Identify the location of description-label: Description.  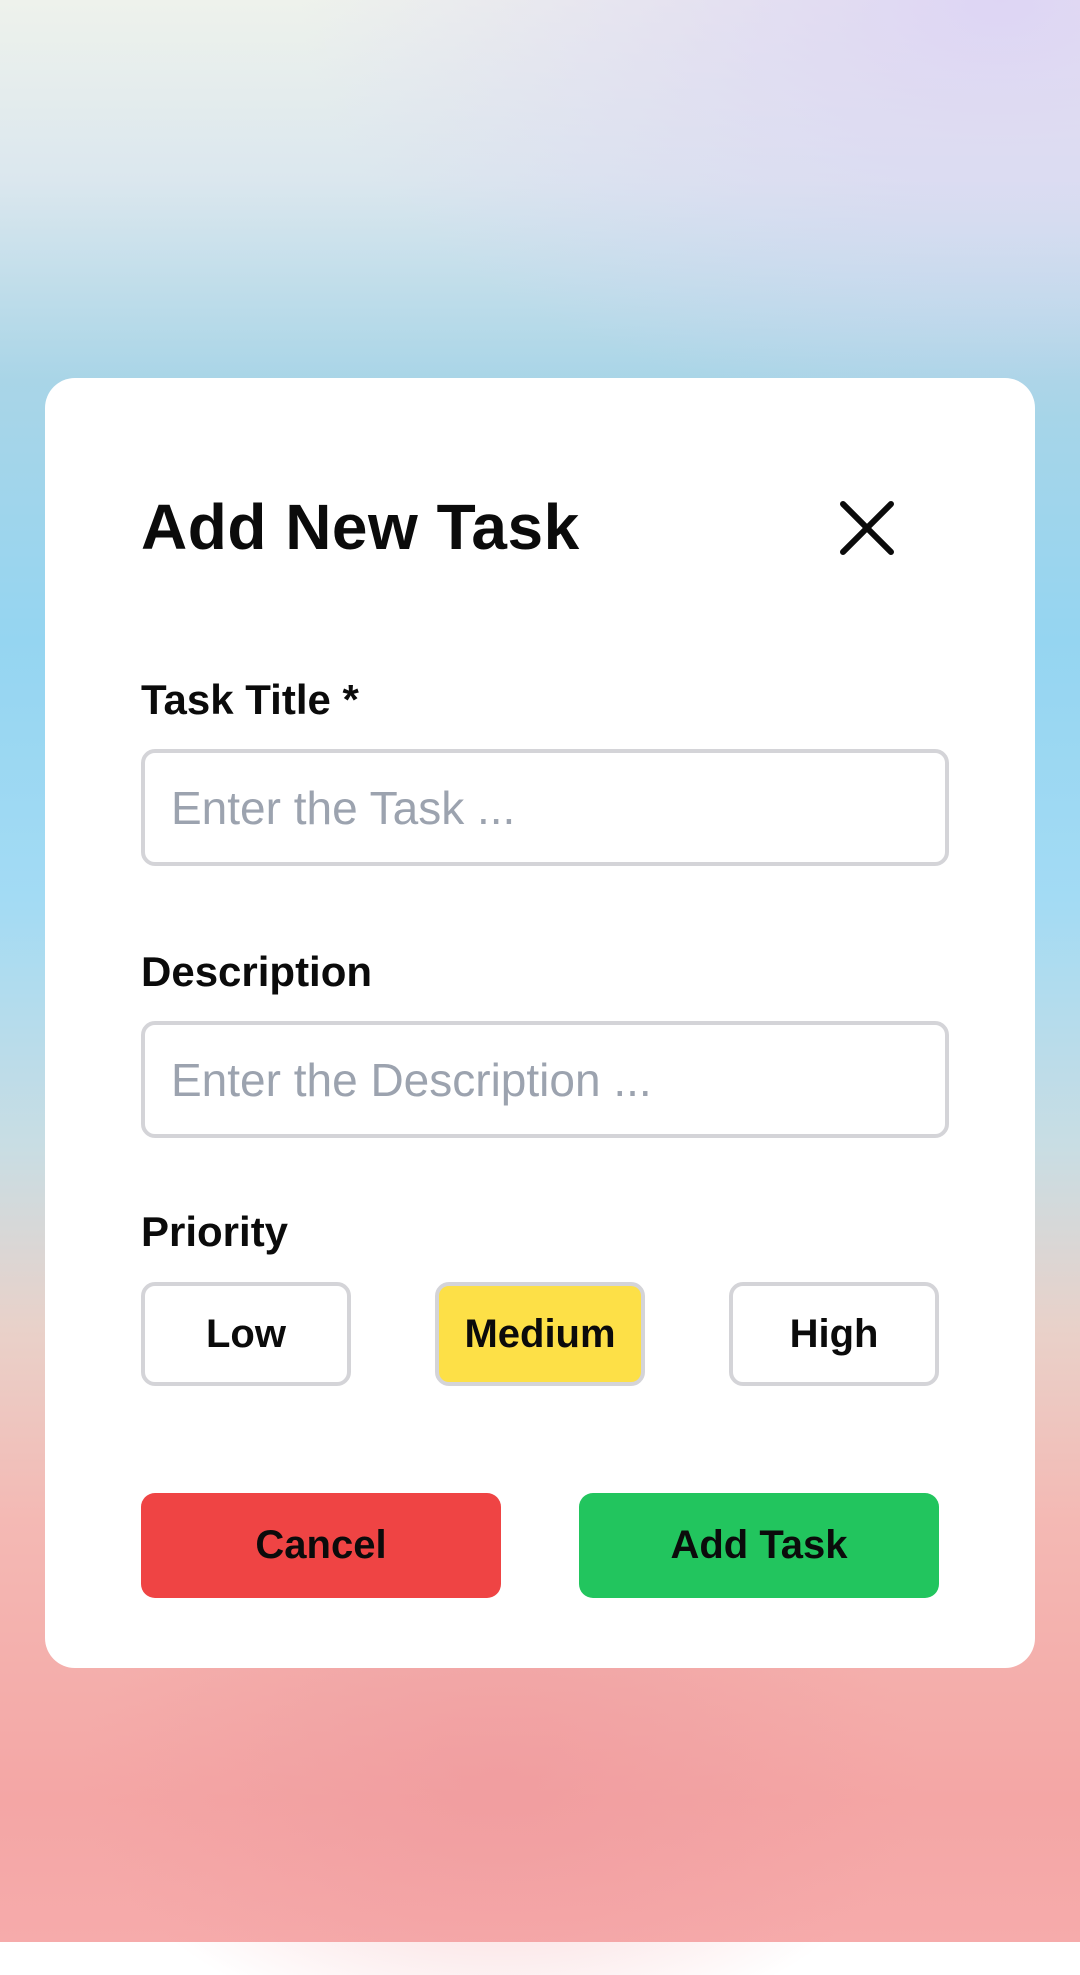
(257, 971).